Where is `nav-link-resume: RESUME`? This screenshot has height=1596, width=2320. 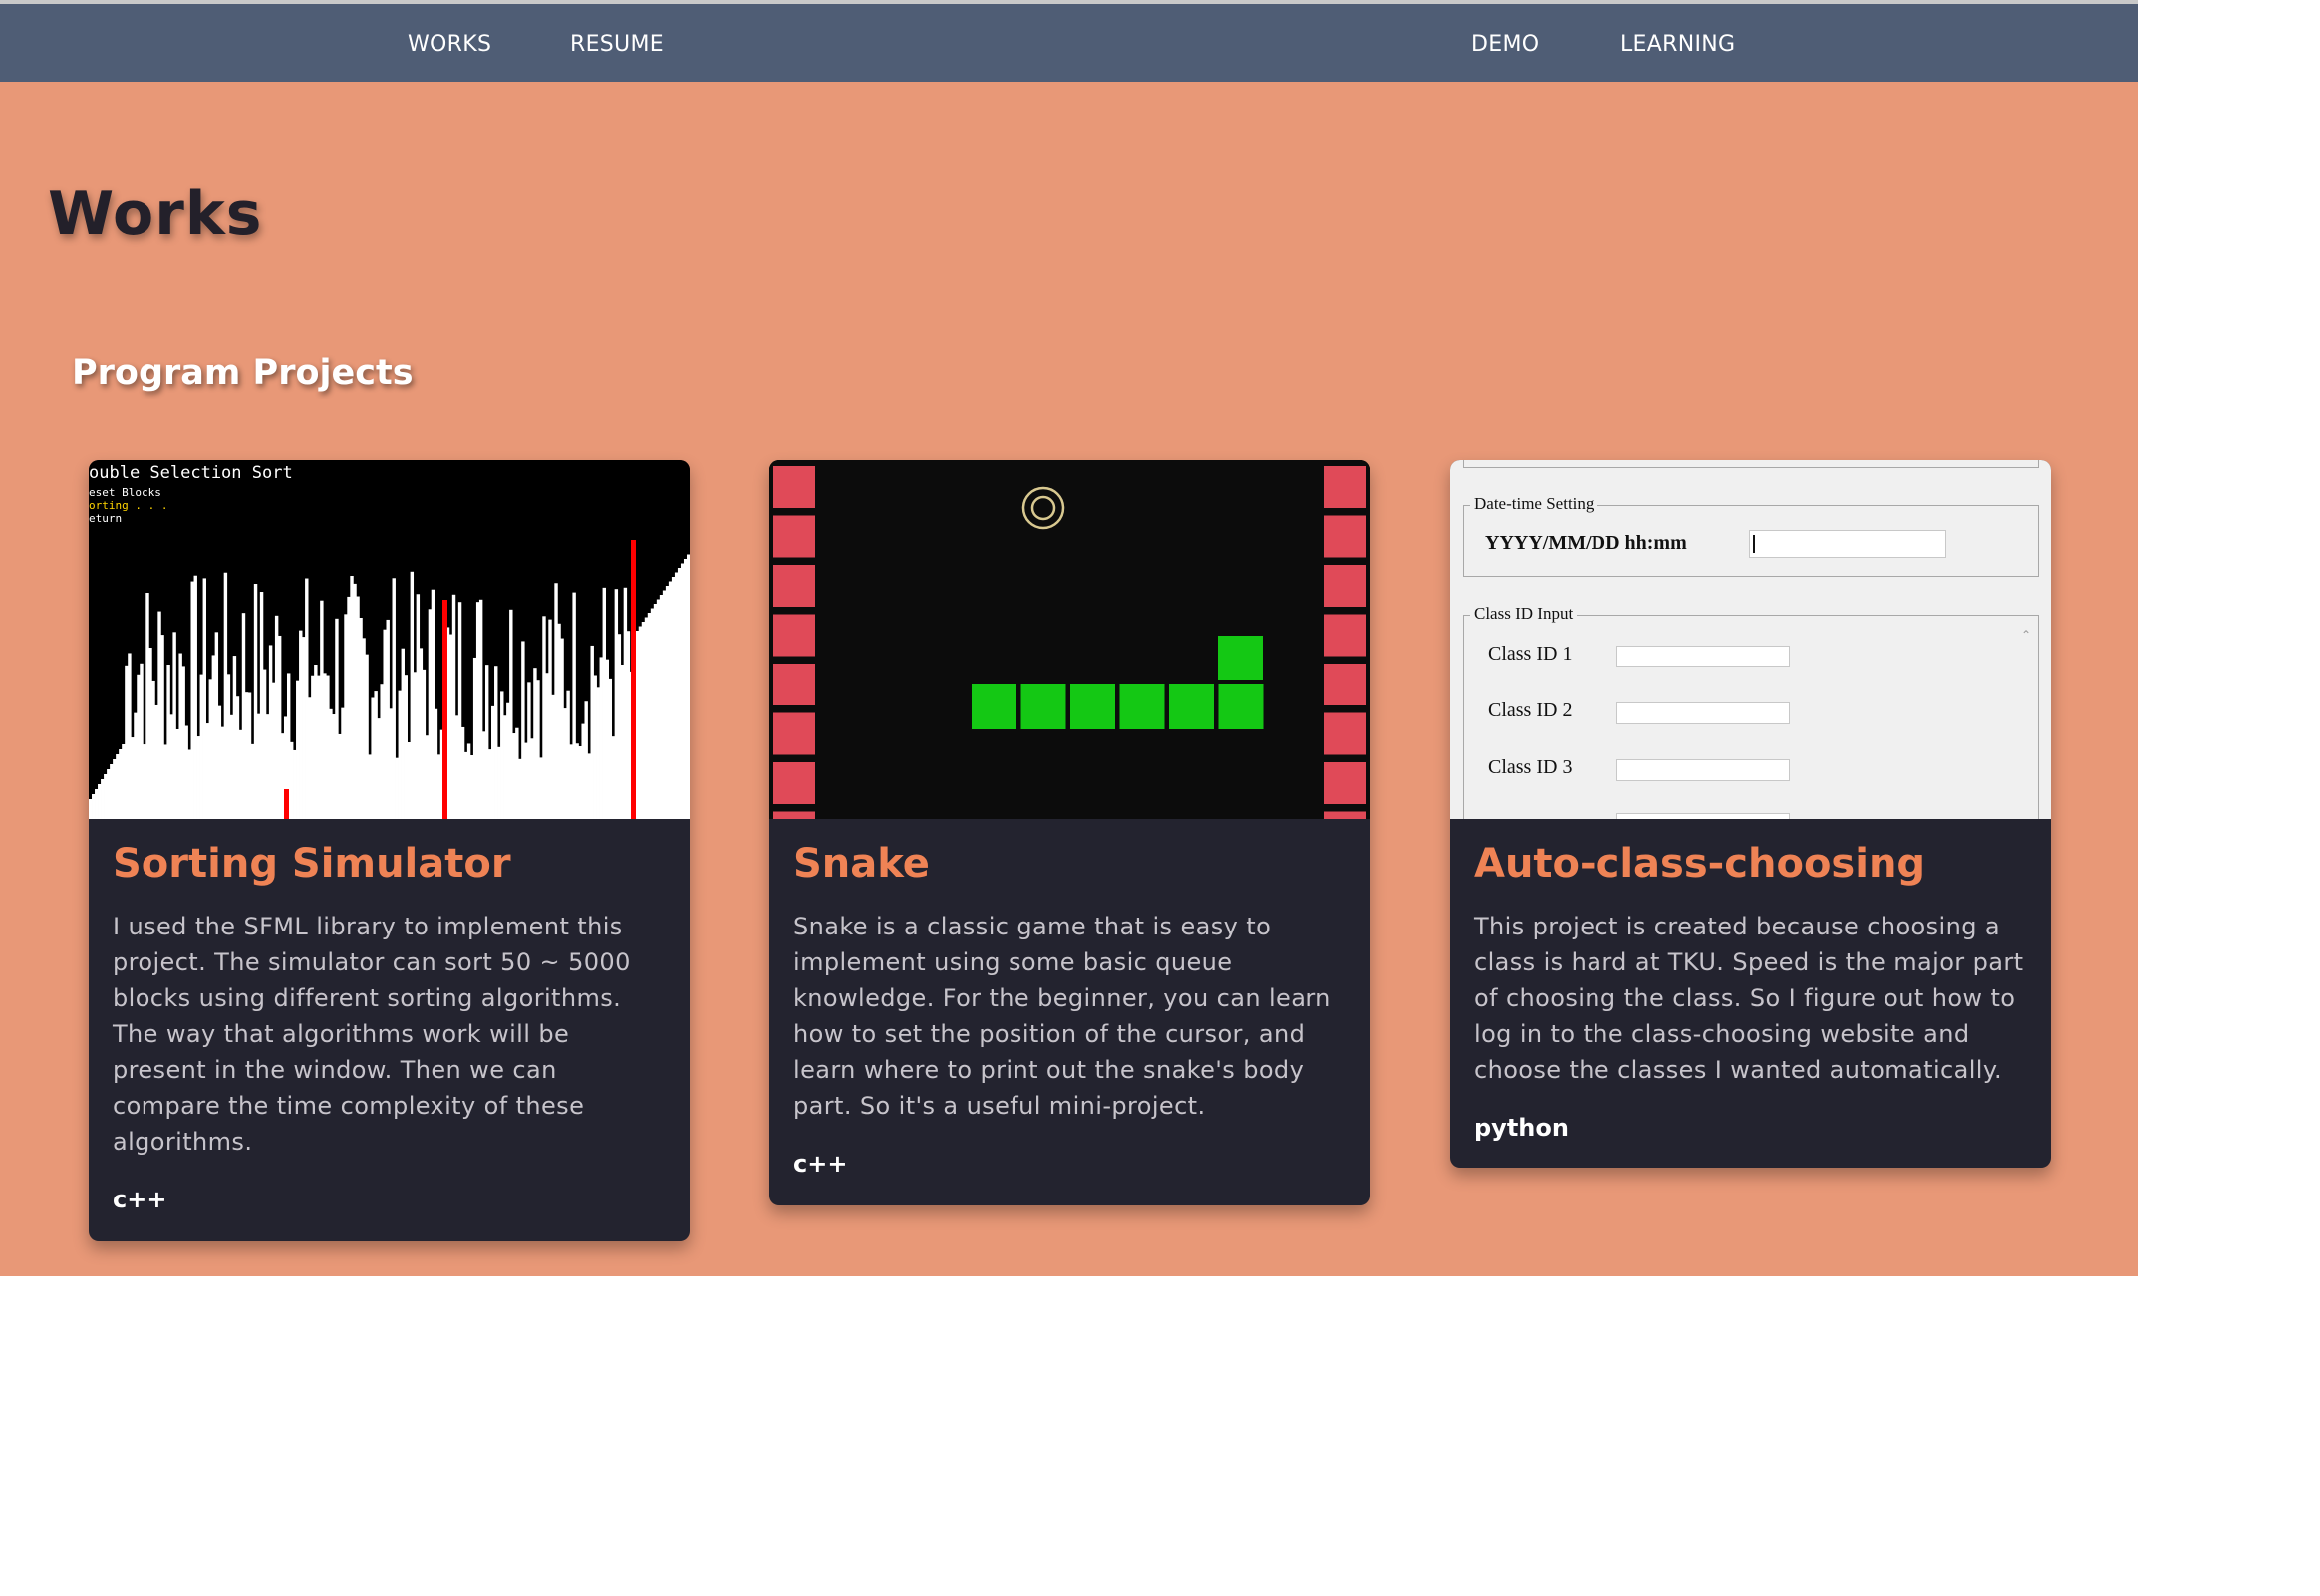
nav-link-resume: RESUME is located at coordinates (617, 44).